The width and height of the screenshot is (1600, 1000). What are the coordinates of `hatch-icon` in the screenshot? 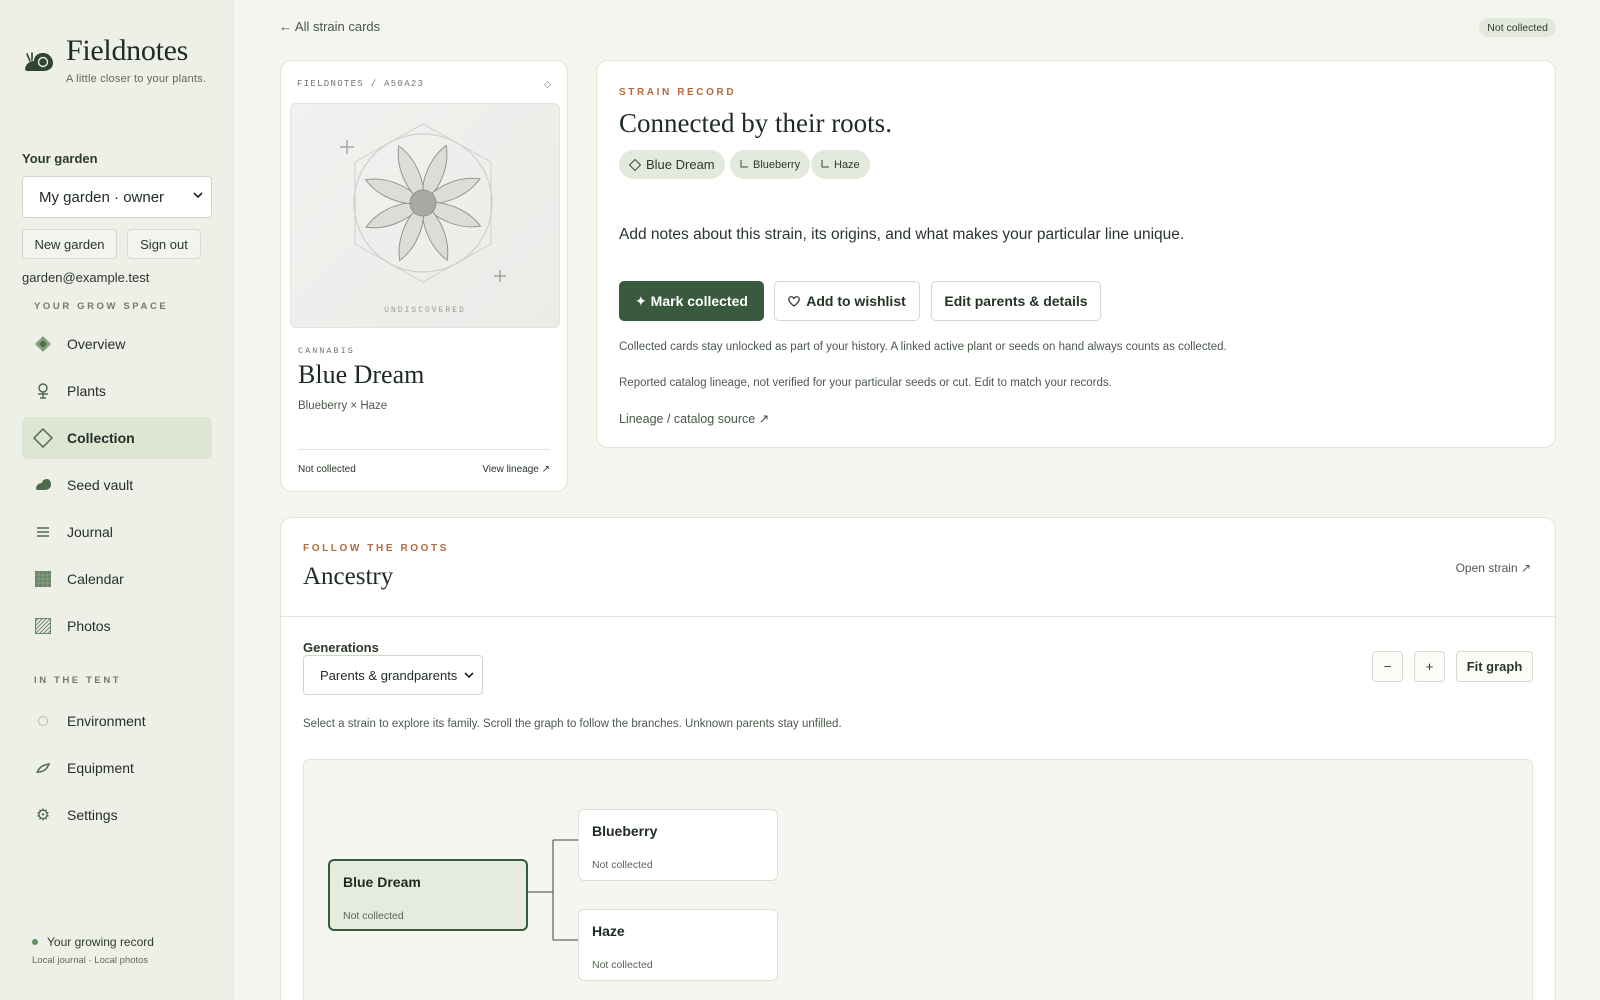 It's located at (43, 626).